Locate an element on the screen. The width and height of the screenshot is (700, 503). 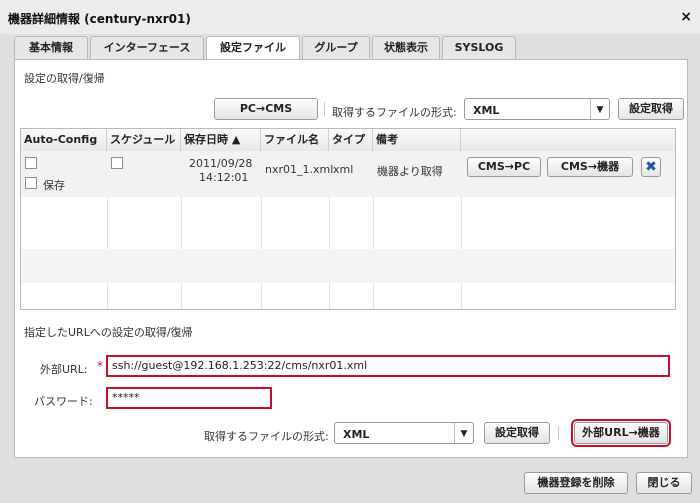
filename-cell: nxr01_1.xml is located at coordinates (299, 169).